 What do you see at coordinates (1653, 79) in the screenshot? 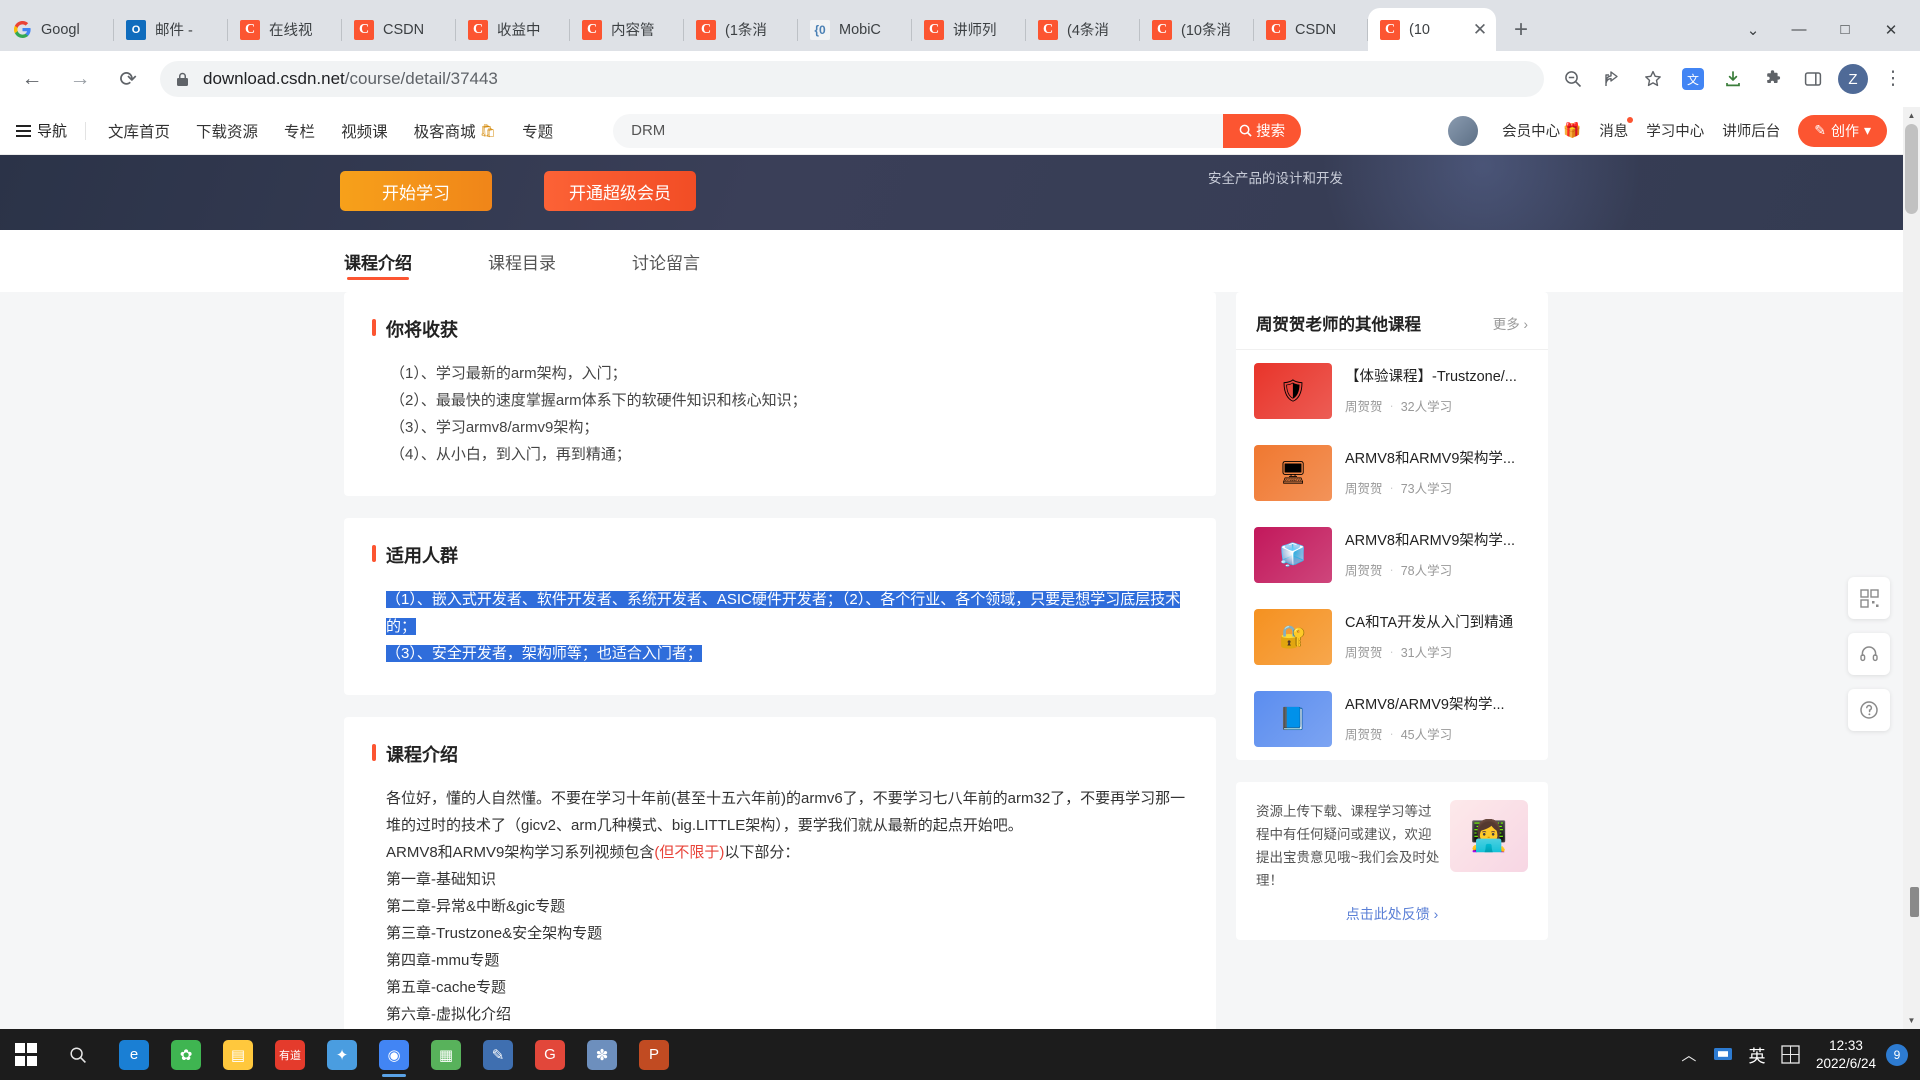
I see `bookmark-star-icon` at bounding box center [1653, 79].